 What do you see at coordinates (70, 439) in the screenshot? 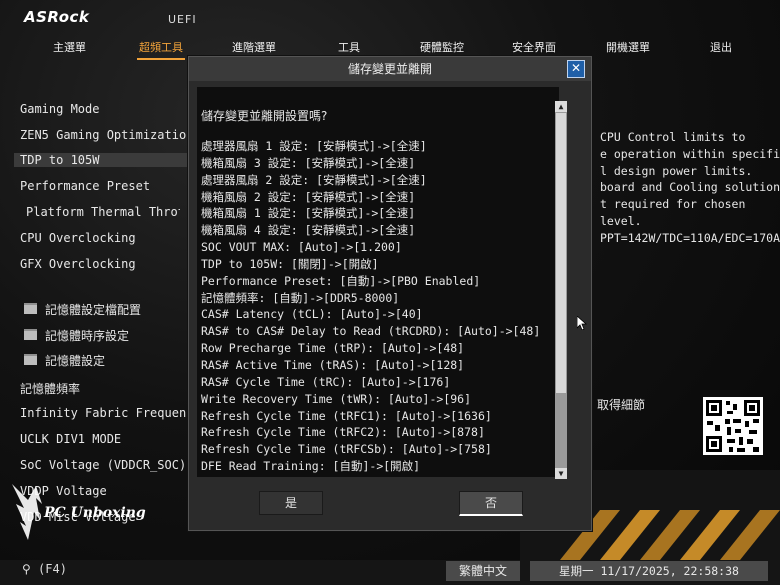
I see `menu-item-uclk-div1: UCLK DIV1 MODE` at bounding box center [70, 439].